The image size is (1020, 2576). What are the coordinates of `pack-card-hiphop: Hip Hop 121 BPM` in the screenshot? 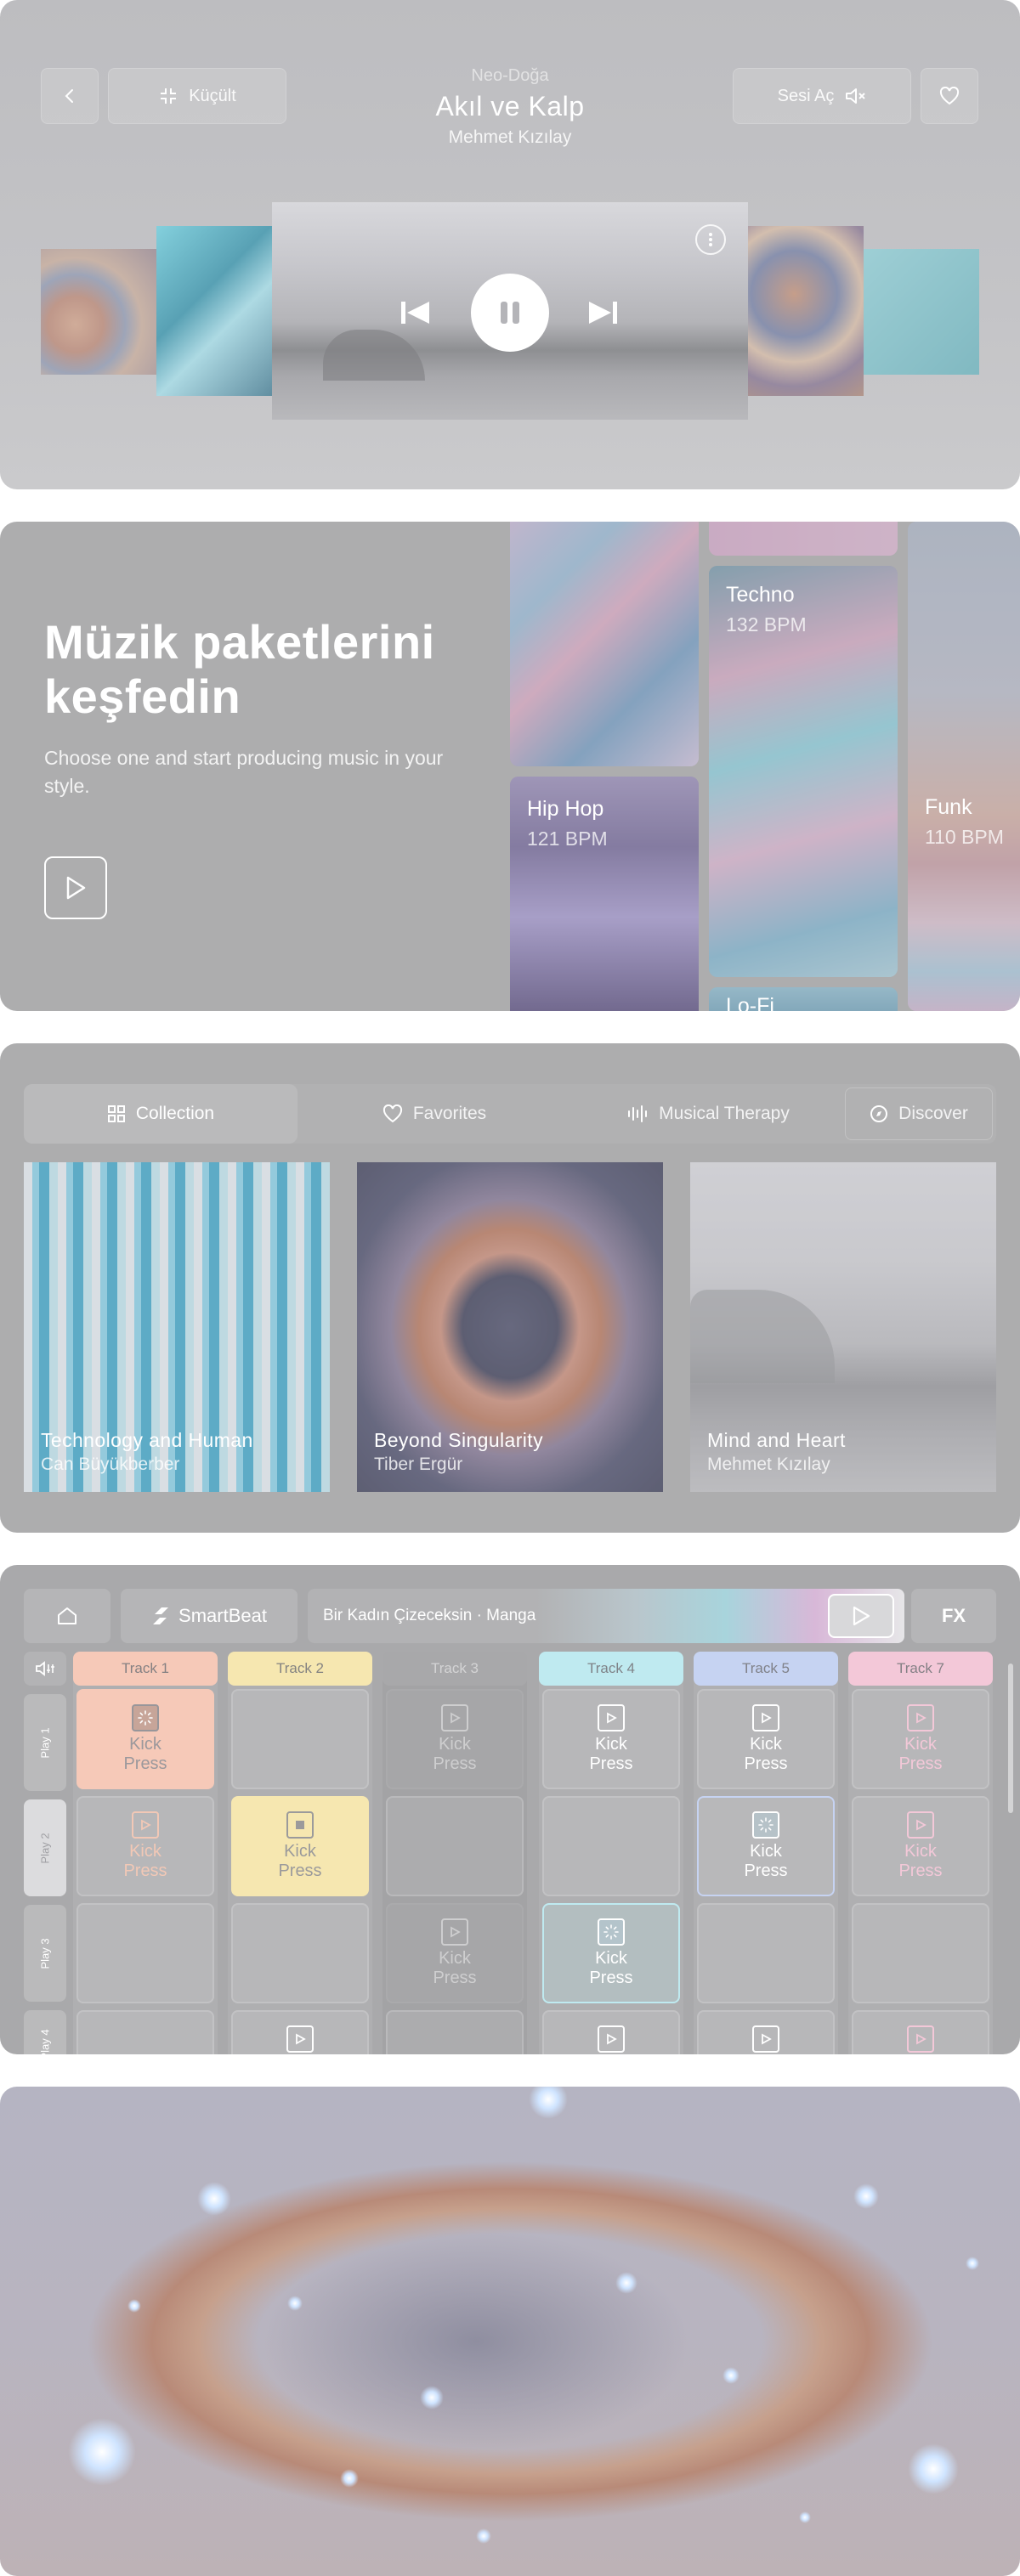 It's located at (604, 894).